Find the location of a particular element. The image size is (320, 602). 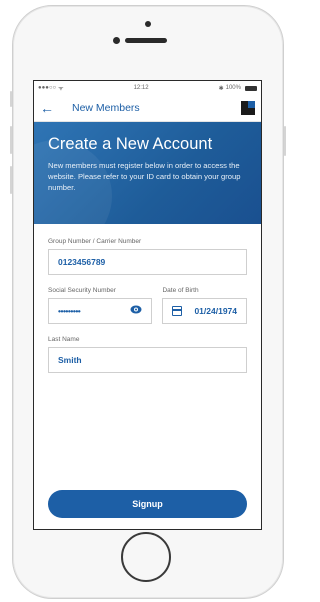

hero-title: Create a New Account is located at coordinates (130, 144).